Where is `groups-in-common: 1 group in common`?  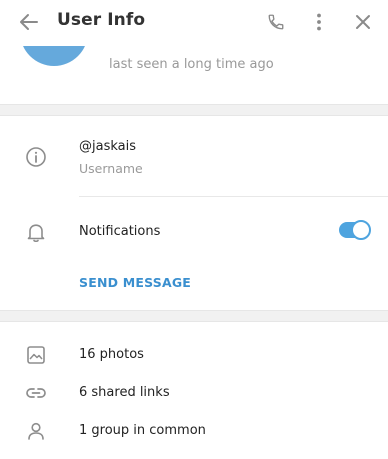 groups-in-common: 1 group in common is located at coordinates (142, 430).